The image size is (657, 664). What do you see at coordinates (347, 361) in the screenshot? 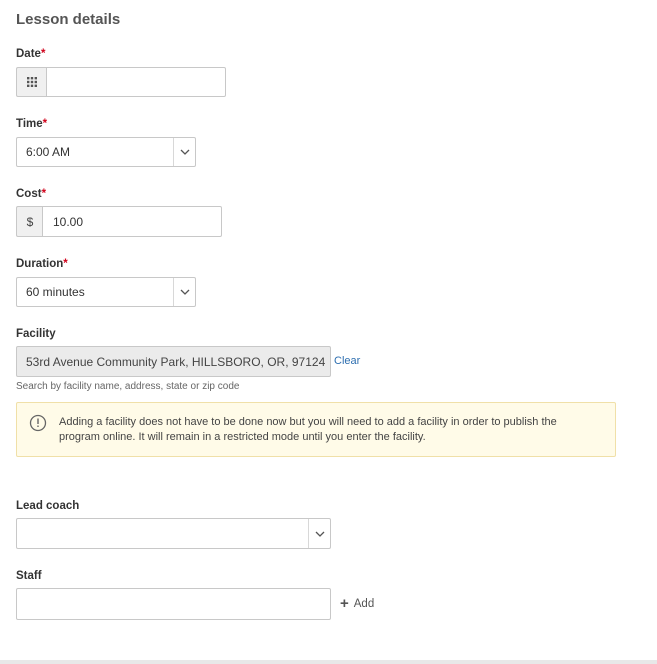
I see `facility-clear-link: Clear` at bounding box center [347, 361].